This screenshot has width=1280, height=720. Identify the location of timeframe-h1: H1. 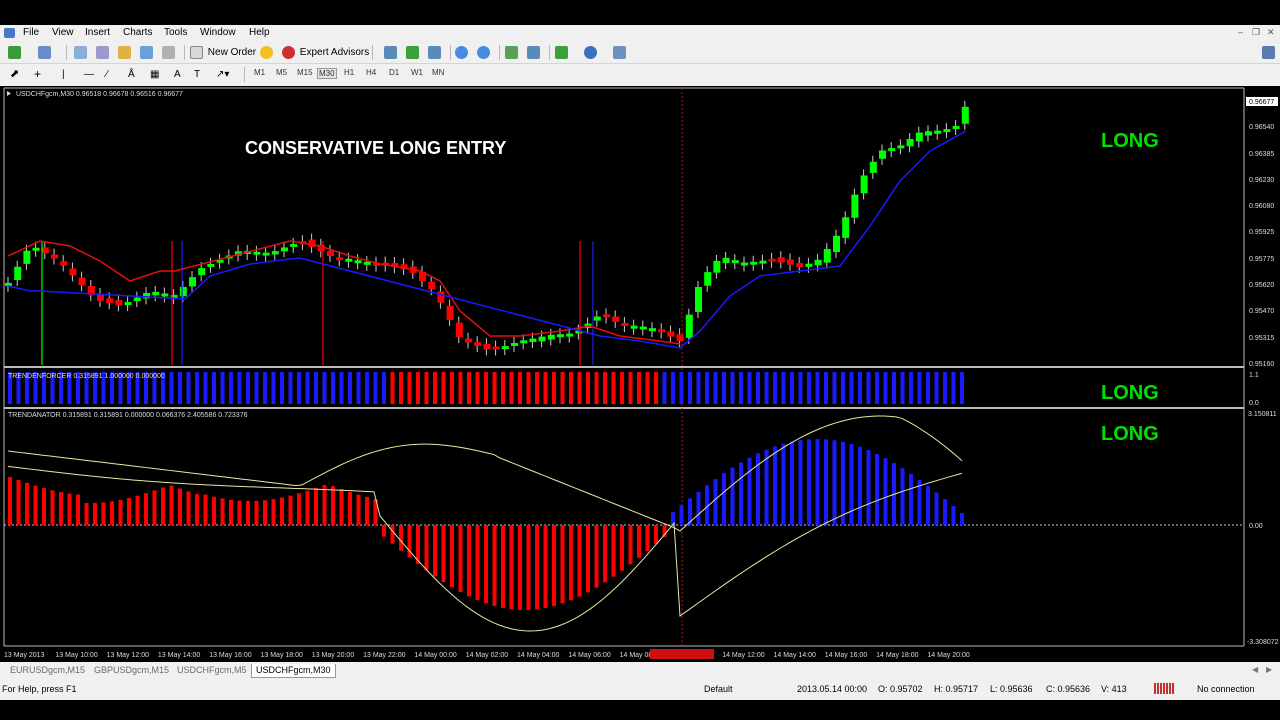
(349, 72).